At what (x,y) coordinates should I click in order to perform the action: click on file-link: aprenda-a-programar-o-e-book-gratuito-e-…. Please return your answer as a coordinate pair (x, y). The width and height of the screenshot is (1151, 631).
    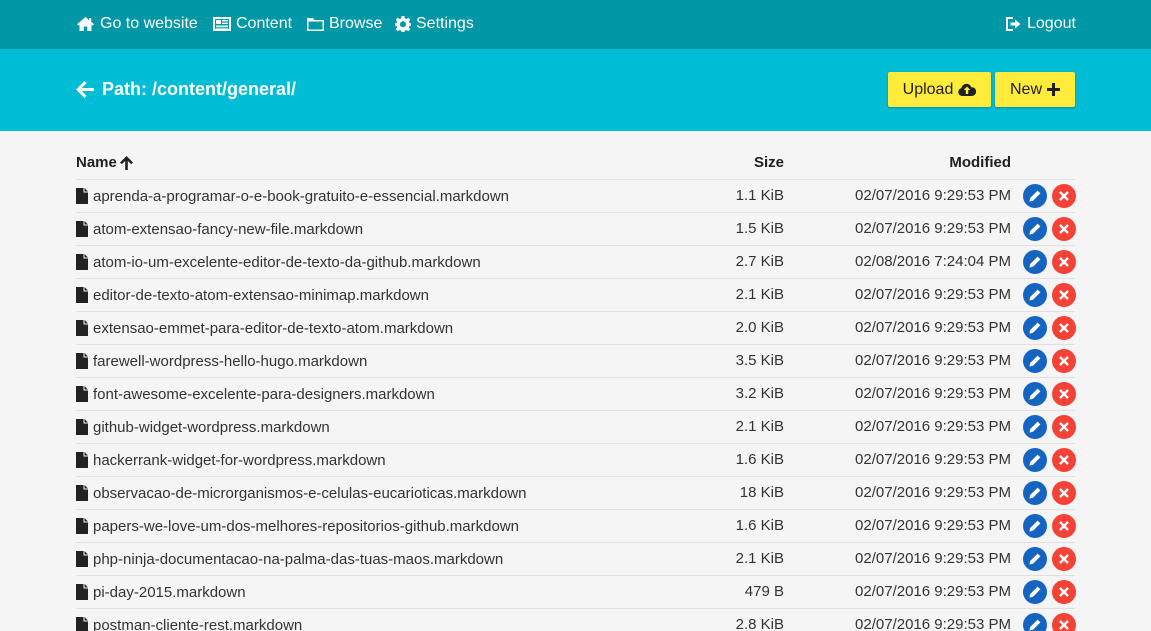
    Looking at the image, I should click on (292, 196).